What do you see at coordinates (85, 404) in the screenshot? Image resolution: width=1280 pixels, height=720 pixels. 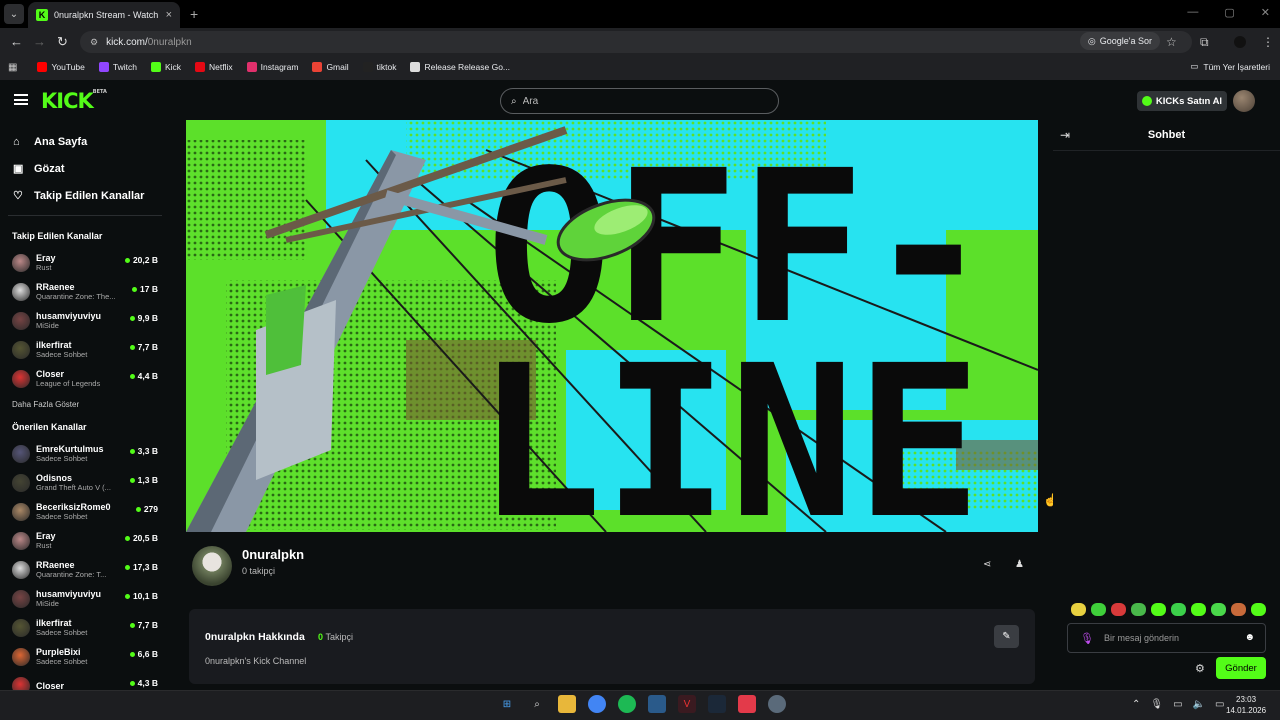 I see `show-more-link: Daha Fazla Göster` at bounding box center [85, 404].